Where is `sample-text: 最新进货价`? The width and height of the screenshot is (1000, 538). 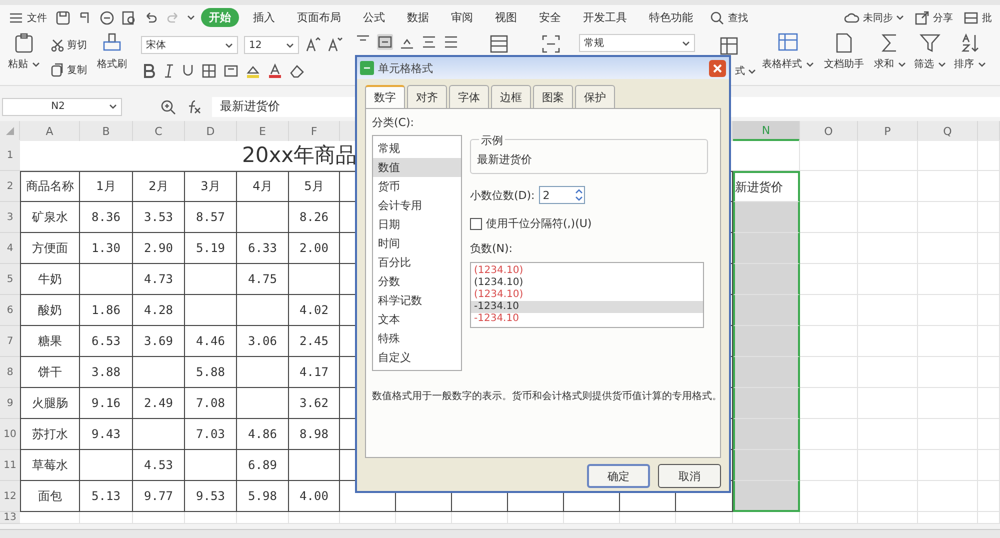 sample-text: 最新进货价 is located at coordinates (504, 159).